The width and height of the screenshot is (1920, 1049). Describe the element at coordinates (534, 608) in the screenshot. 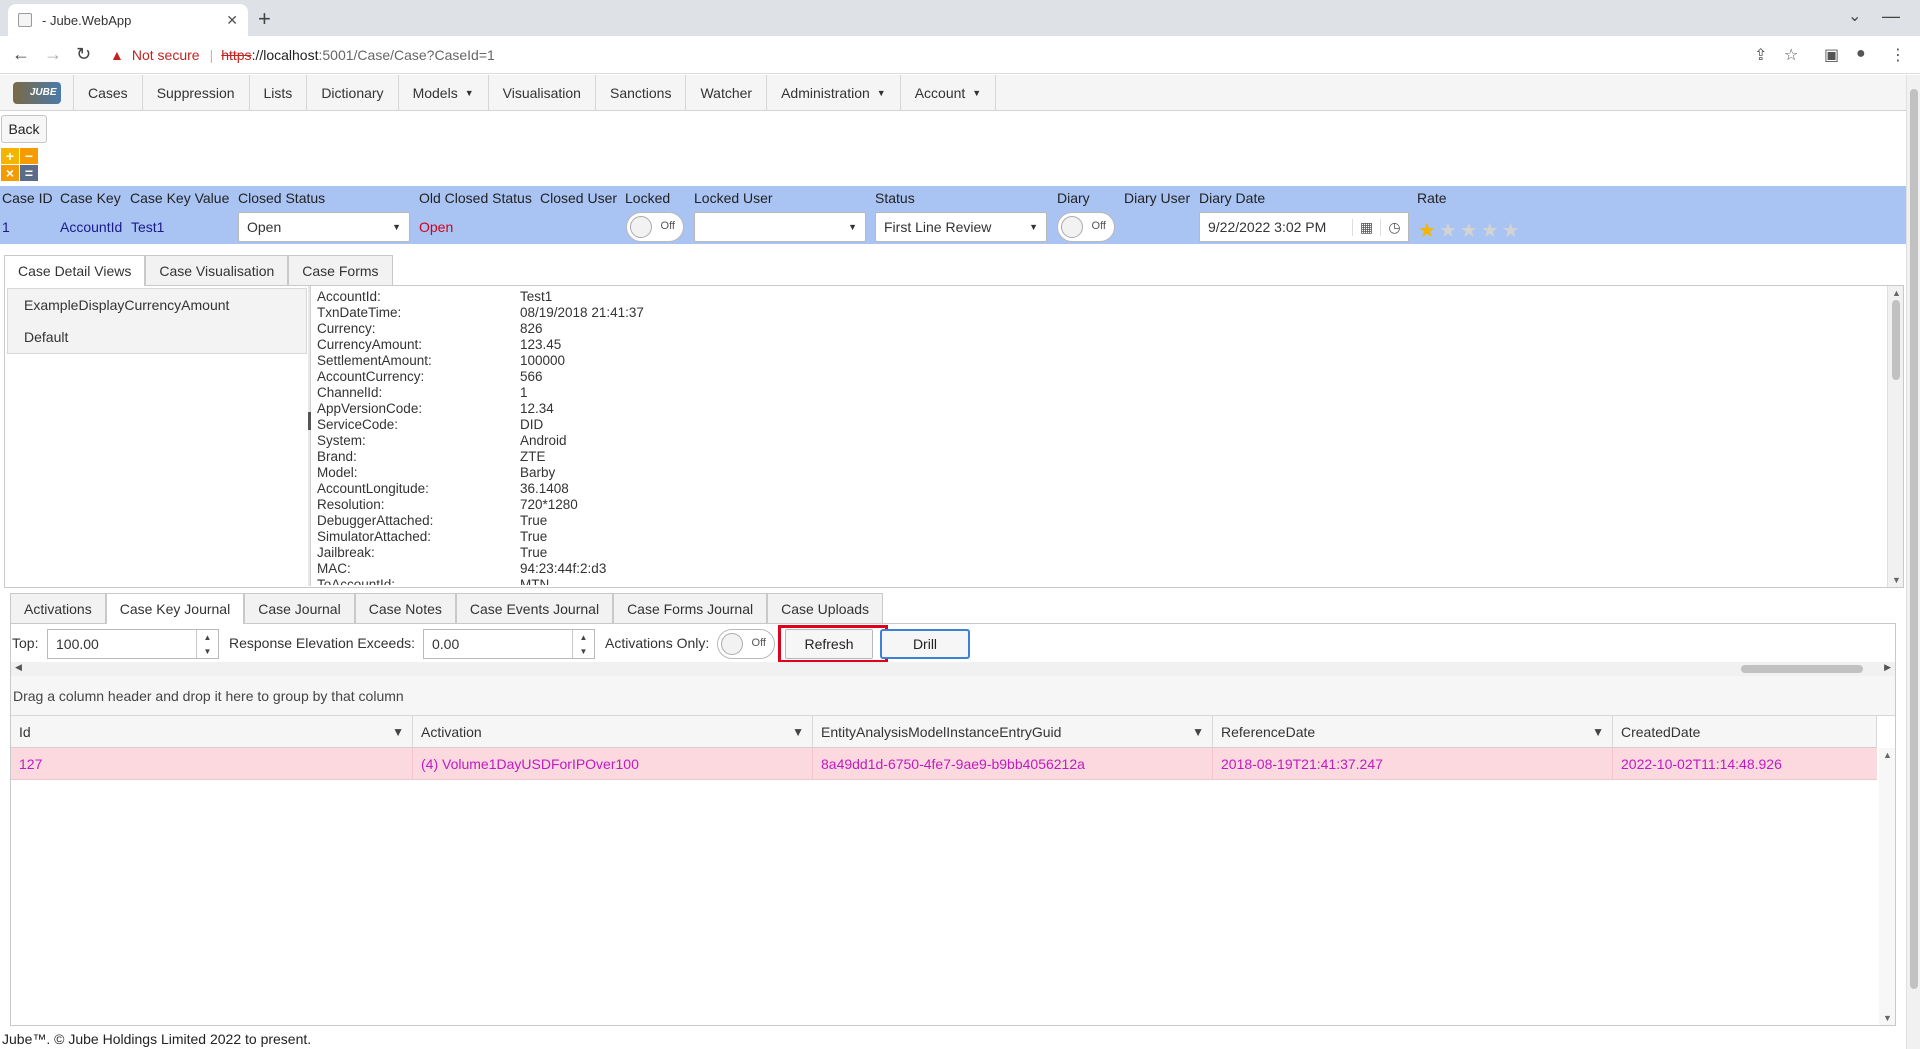

I see `tab-case-events-journal: Case Events Journal` at that location.